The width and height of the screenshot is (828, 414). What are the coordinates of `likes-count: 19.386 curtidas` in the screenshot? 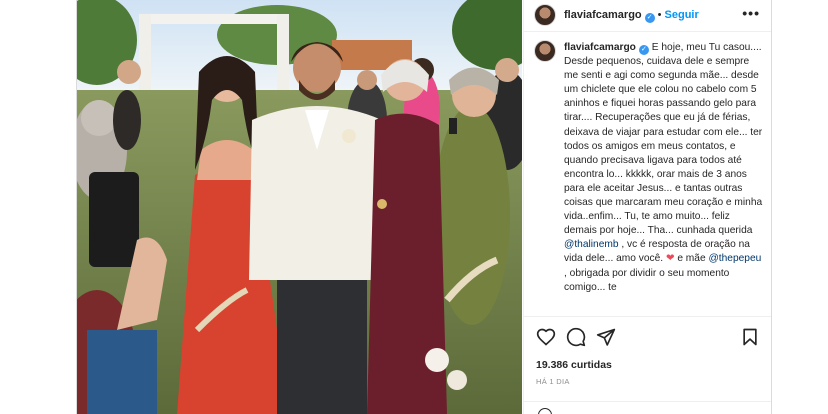 It's located at (574, 365).